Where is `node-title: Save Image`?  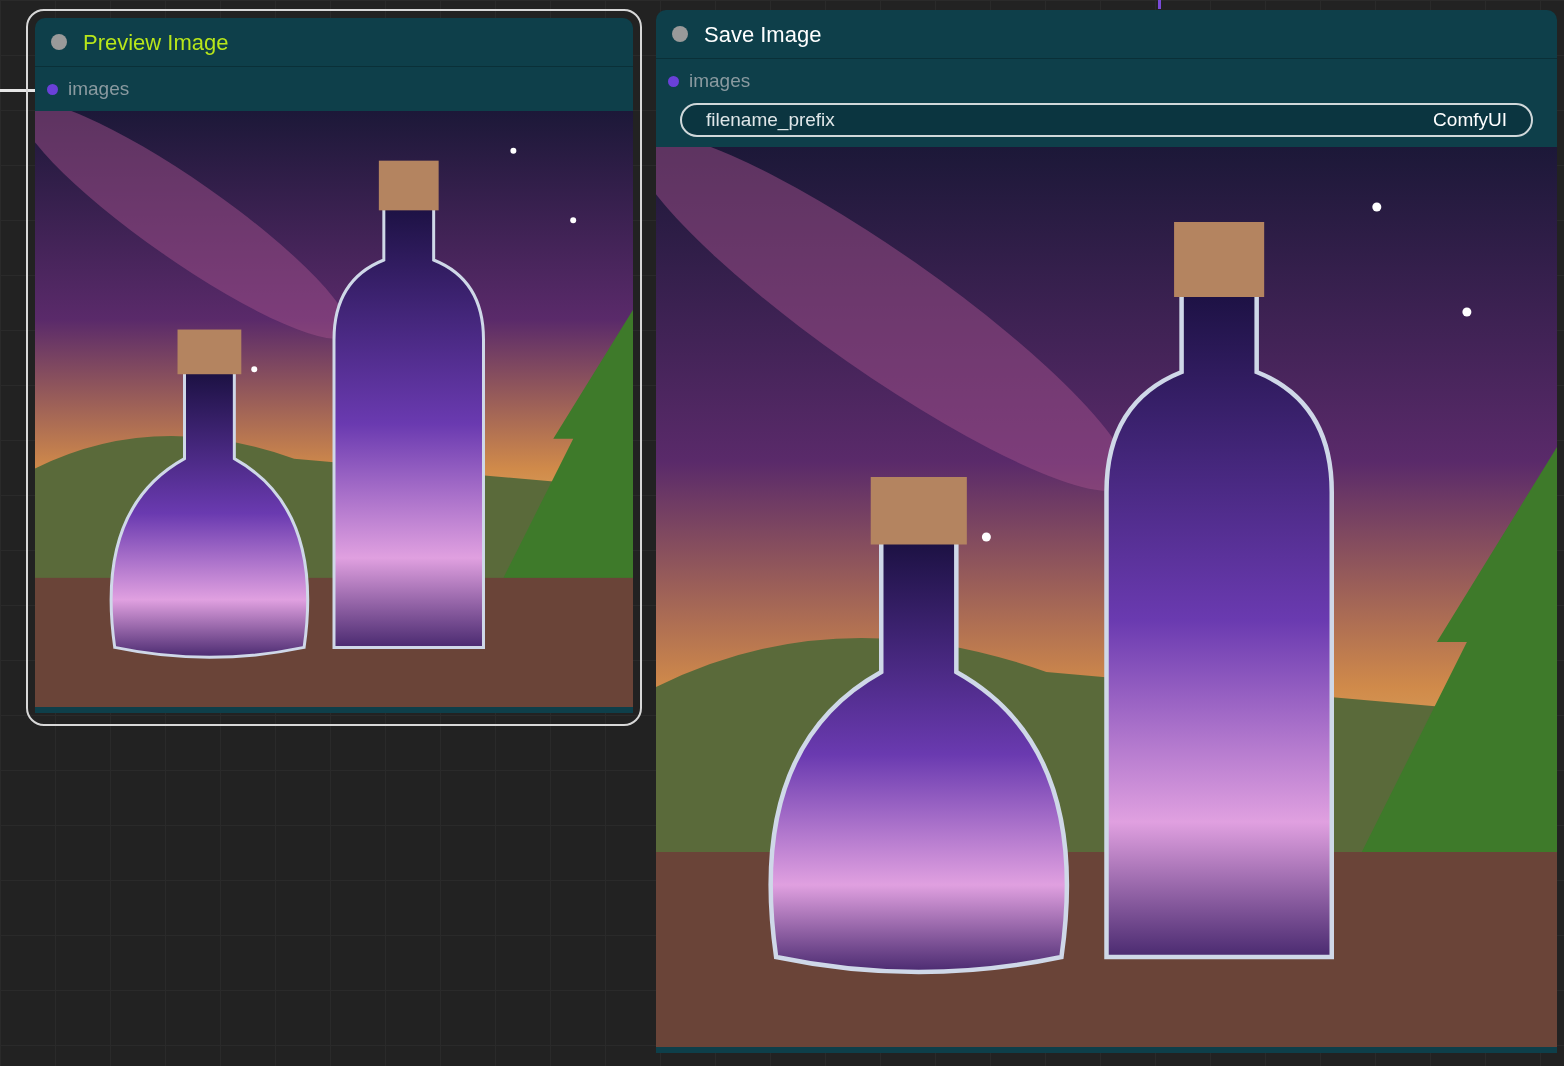 node-title: Save Image is located at coordinates (763, 34).